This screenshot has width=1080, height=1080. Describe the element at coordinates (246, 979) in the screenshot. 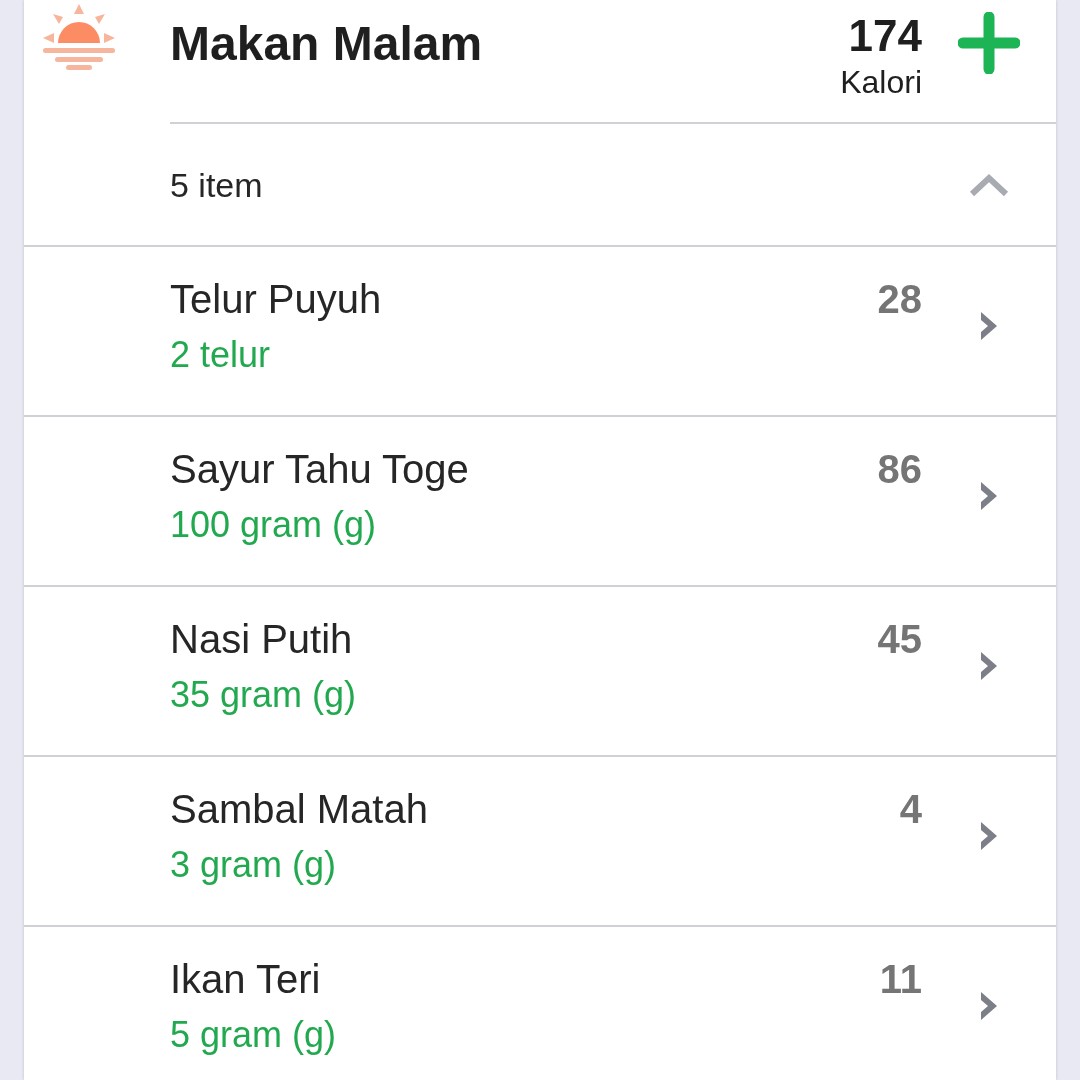

I see `food-name: Ikan Teri` at that location.